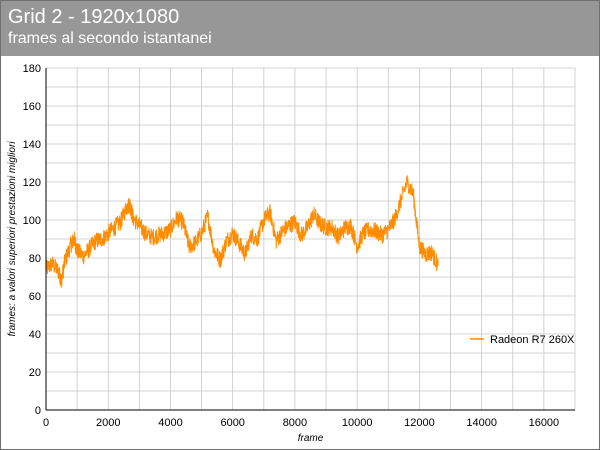  What do you see at coordinates (35, 297) in the screenshot?
I see `y-tick-label: 60` at bounding box center [35, 297].